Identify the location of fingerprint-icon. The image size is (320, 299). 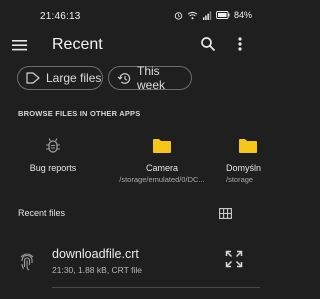
(27, 261).